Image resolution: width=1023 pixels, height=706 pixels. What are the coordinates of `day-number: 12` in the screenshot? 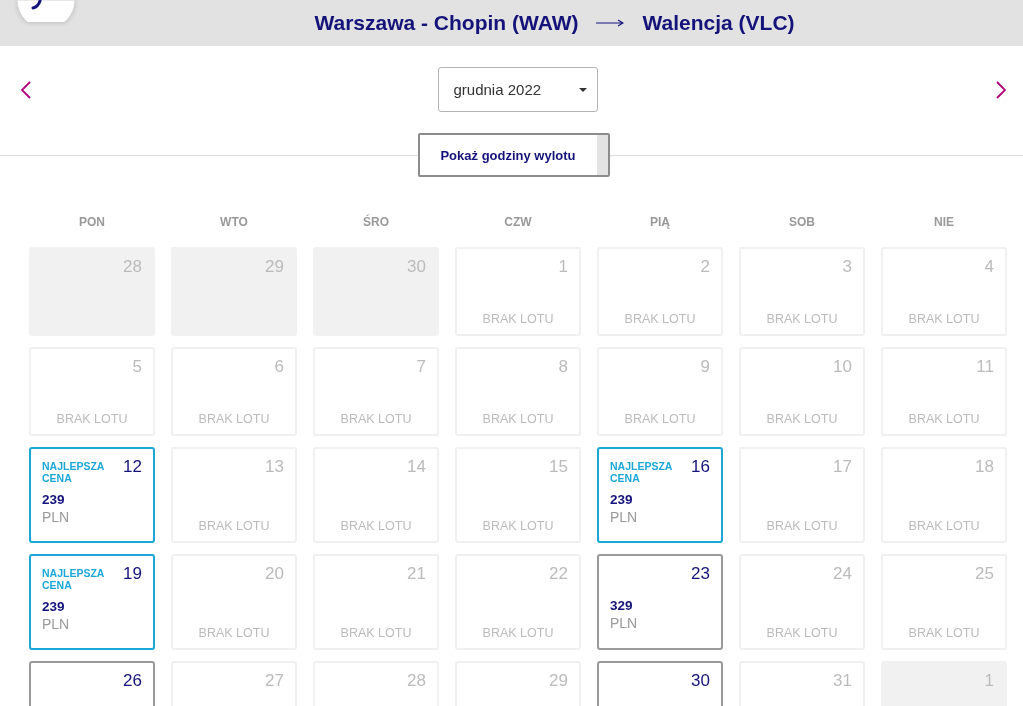 It's located at (132, 467).